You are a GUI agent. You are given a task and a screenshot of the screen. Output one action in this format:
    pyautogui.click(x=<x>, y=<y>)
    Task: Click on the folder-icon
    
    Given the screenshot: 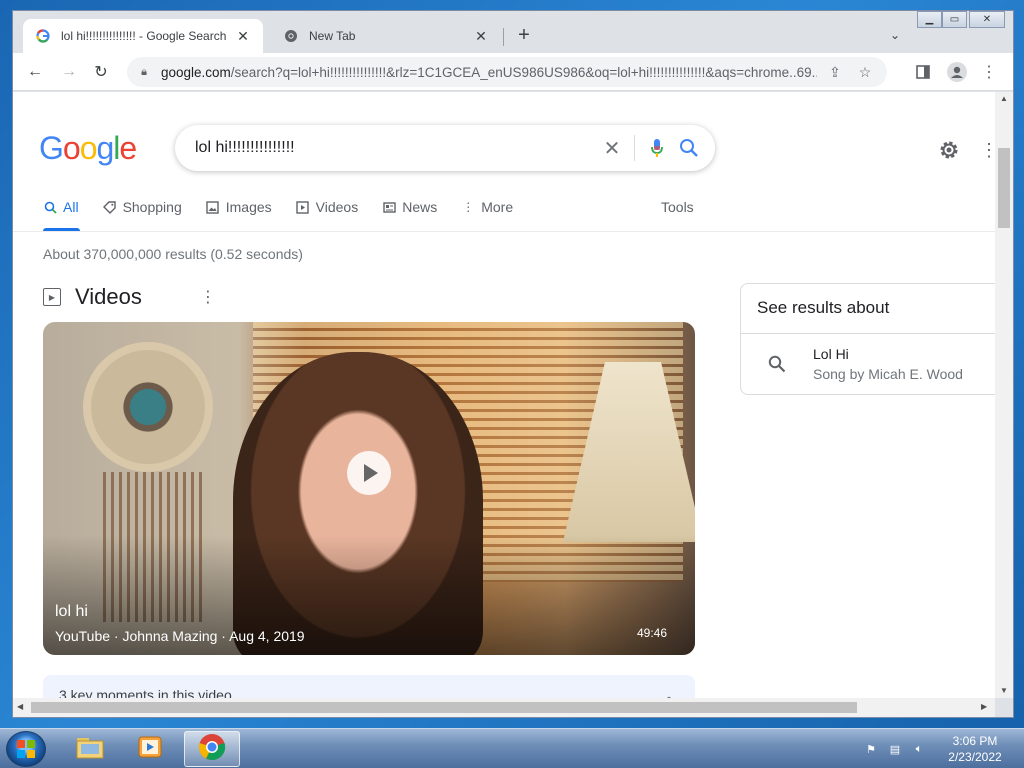 What is the action you would take?
    pyautogui.click(x=90, y=749)
    